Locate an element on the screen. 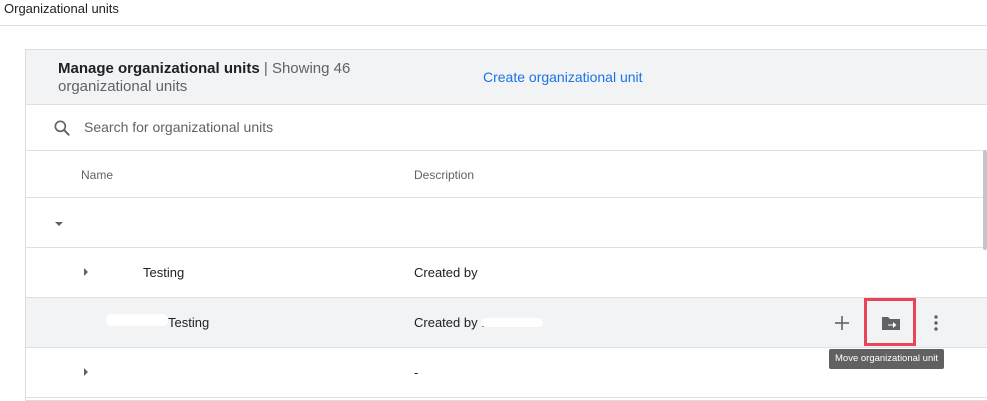  page-title: Organizational units is located at coordinates (61, 8).